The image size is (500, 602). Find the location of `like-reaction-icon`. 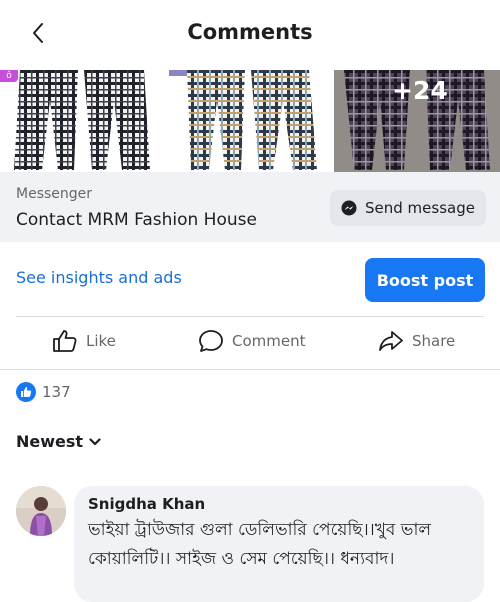

like-reaction-icon is located at coordinates (26, 392).